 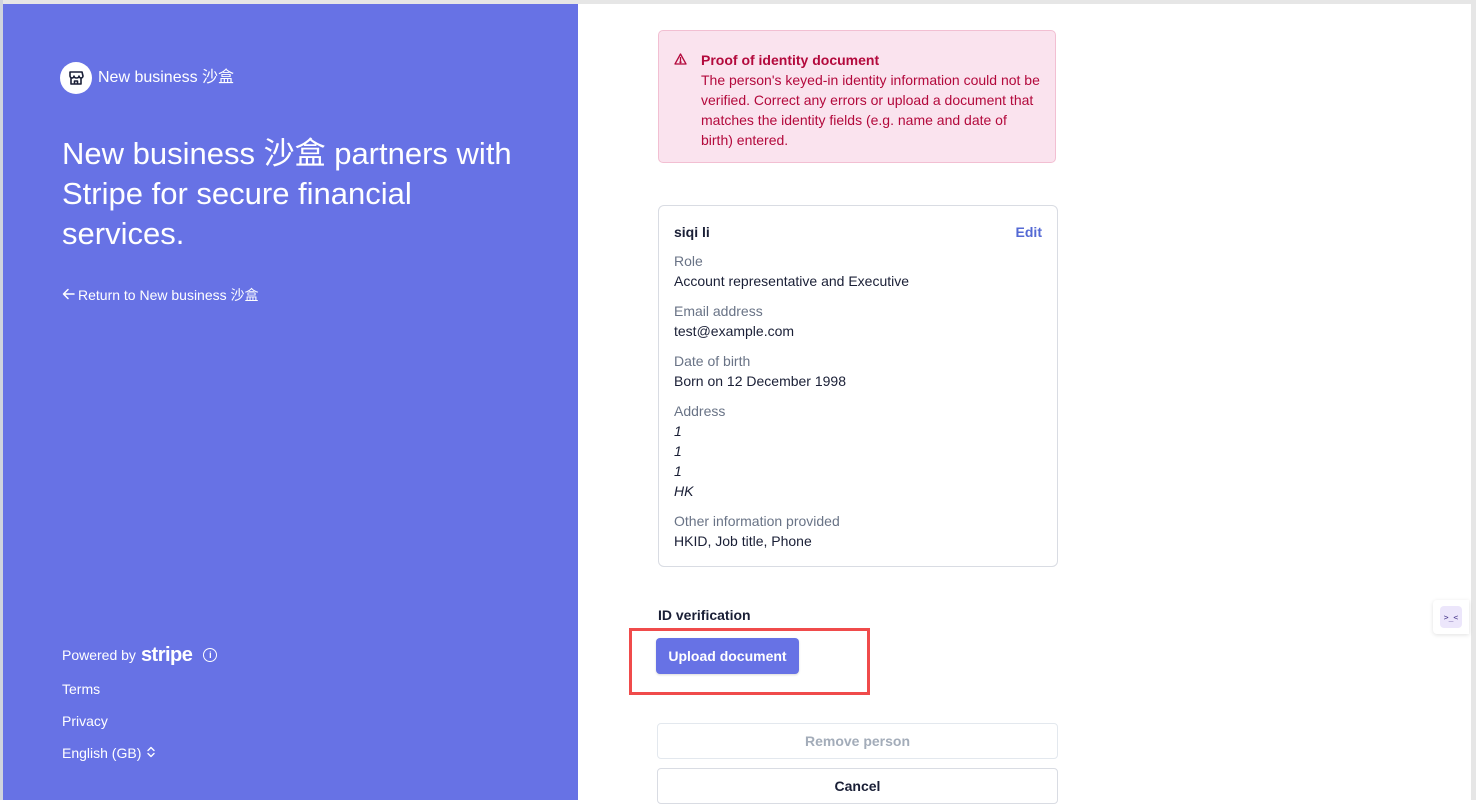 What do you see at coordinates (81, 689) in the screenshot?
I see `terms-link: Terms` at bounding box center [81, 689].